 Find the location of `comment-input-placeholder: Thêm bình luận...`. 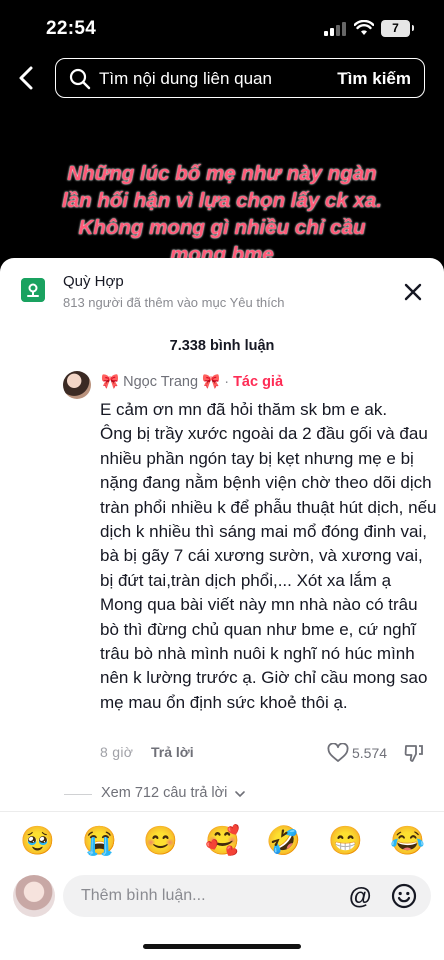

comment-input-placeholder: Thêm bình luận... is located at coordinates (143, 896).